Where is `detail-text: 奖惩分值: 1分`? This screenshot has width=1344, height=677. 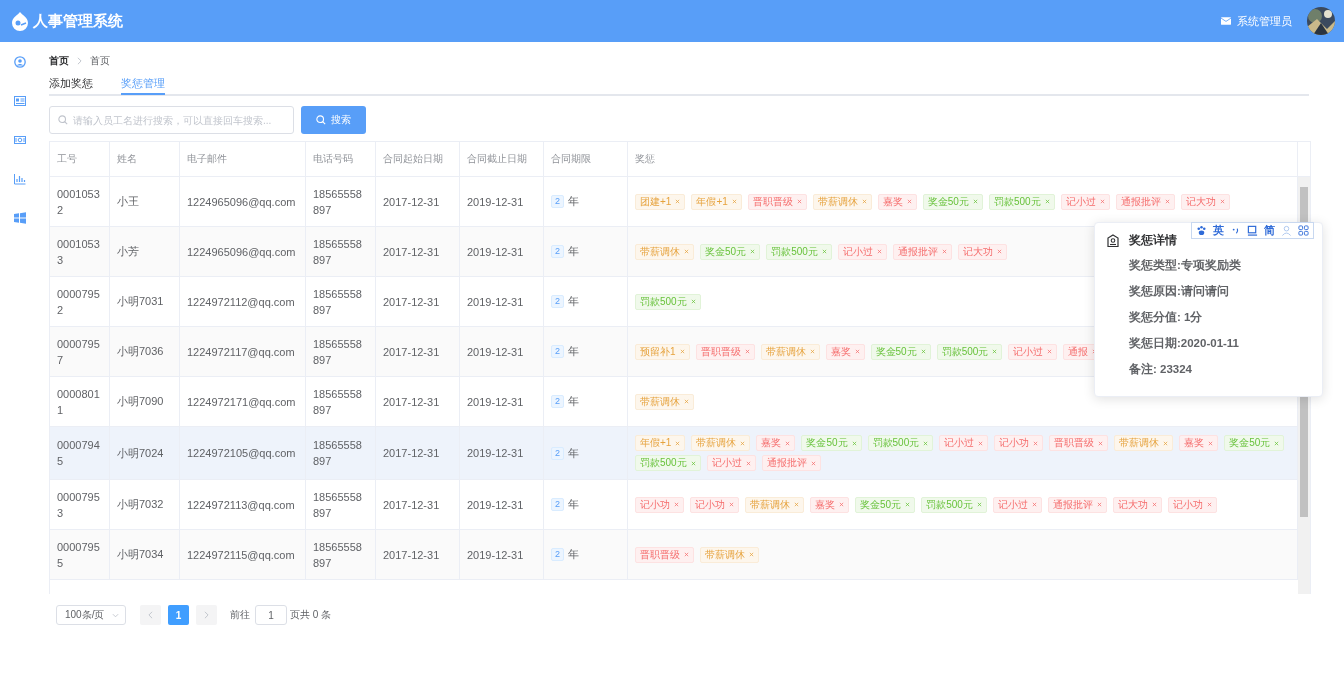 detail-text: 奖惩分值: 1分 is located at coordinates (1166, 317).